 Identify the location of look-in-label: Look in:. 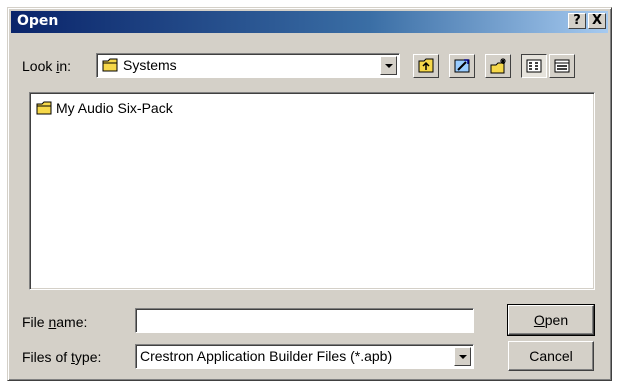
(47, 66).